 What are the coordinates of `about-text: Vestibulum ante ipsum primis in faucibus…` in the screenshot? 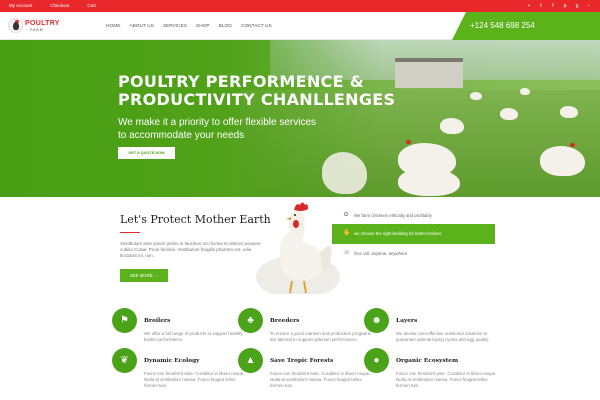 It's located at (190, 250).